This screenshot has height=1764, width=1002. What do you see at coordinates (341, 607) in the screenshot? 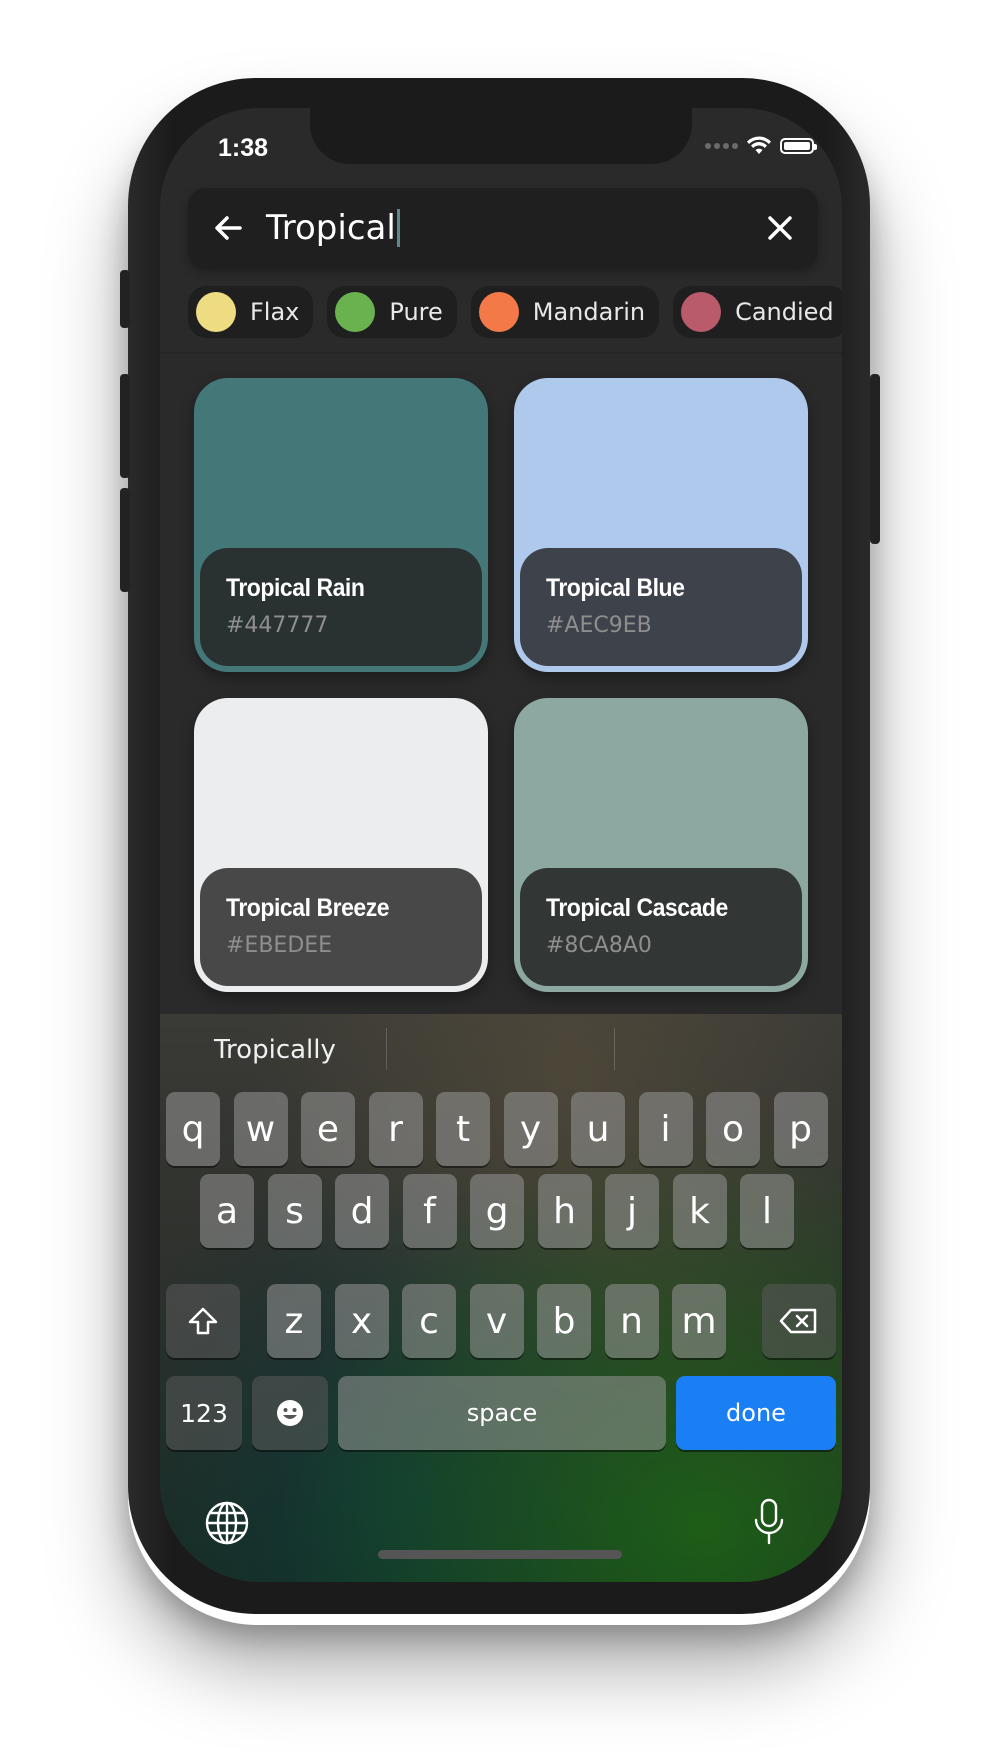
I see `color-card-info: Tropical Rain #447777` at bounding box center [341, 607].